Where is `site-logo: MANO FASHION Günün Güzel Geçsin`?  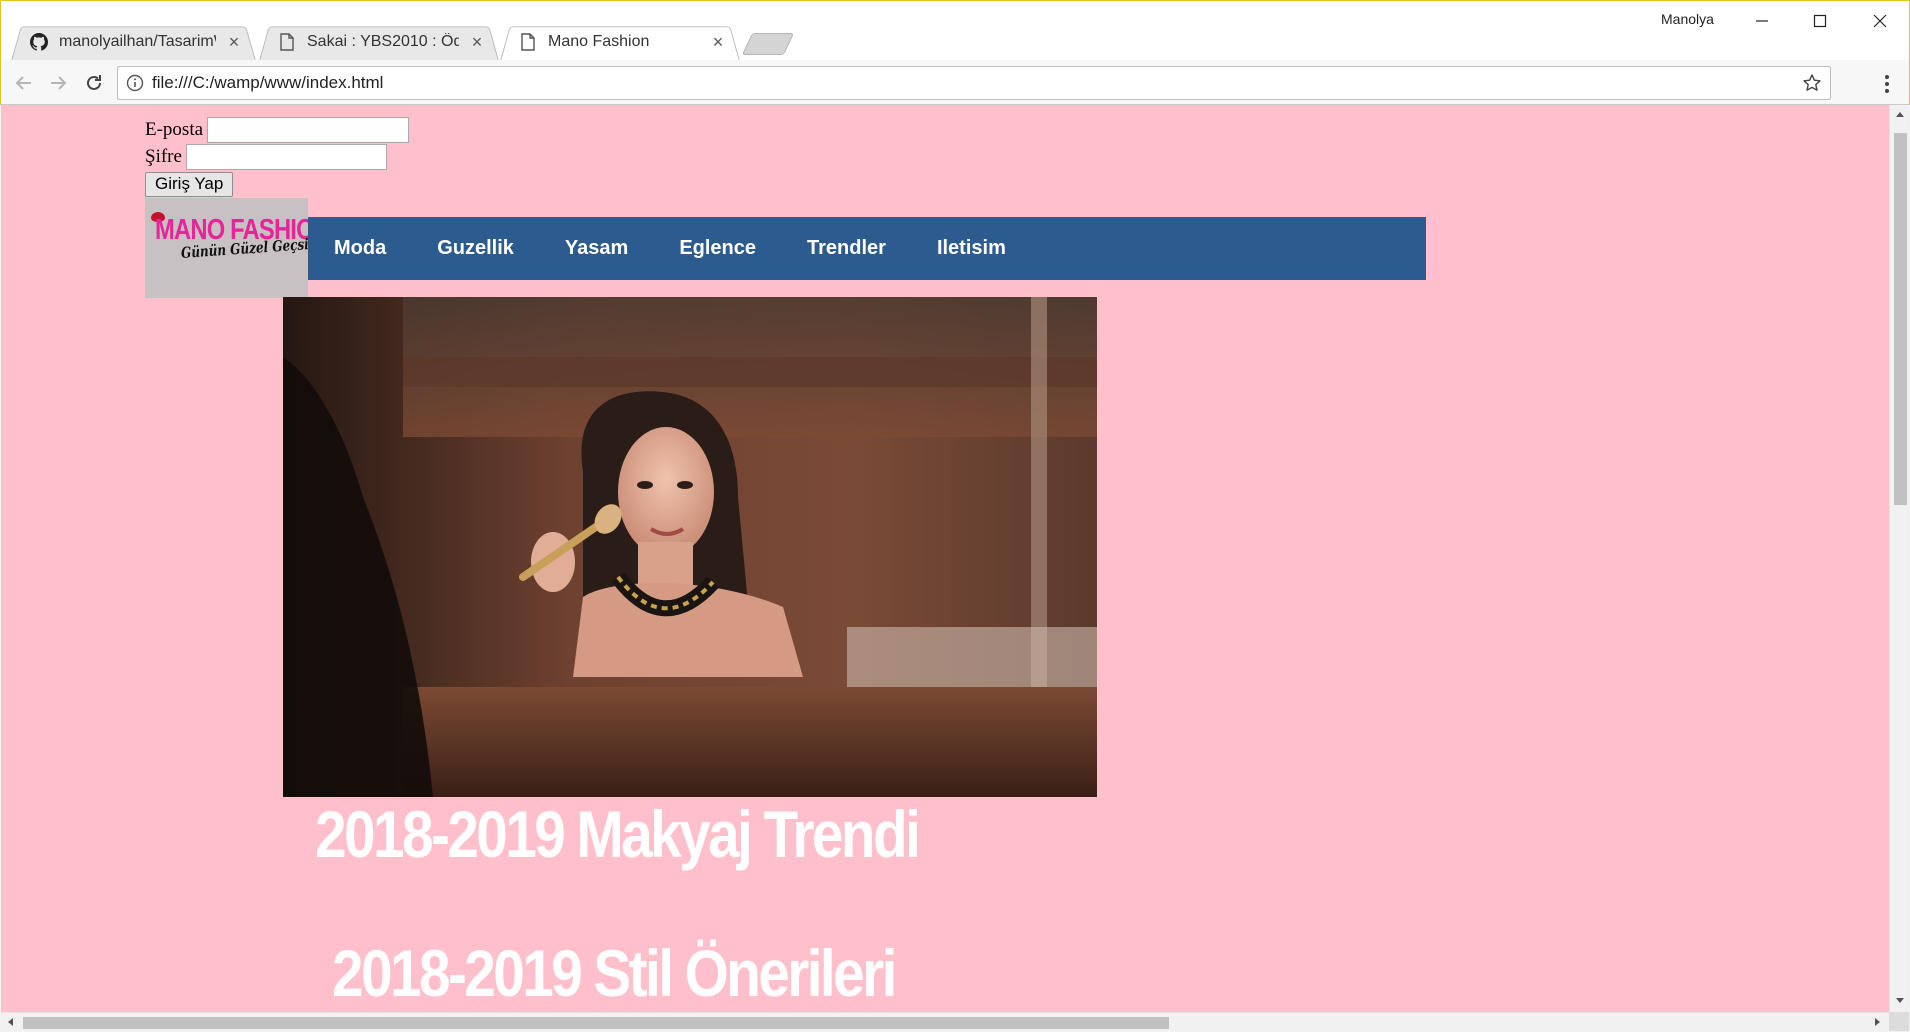 site-logo: MANO FASHION Günün Güzel Geçsin is located at coordinates (226, 248).